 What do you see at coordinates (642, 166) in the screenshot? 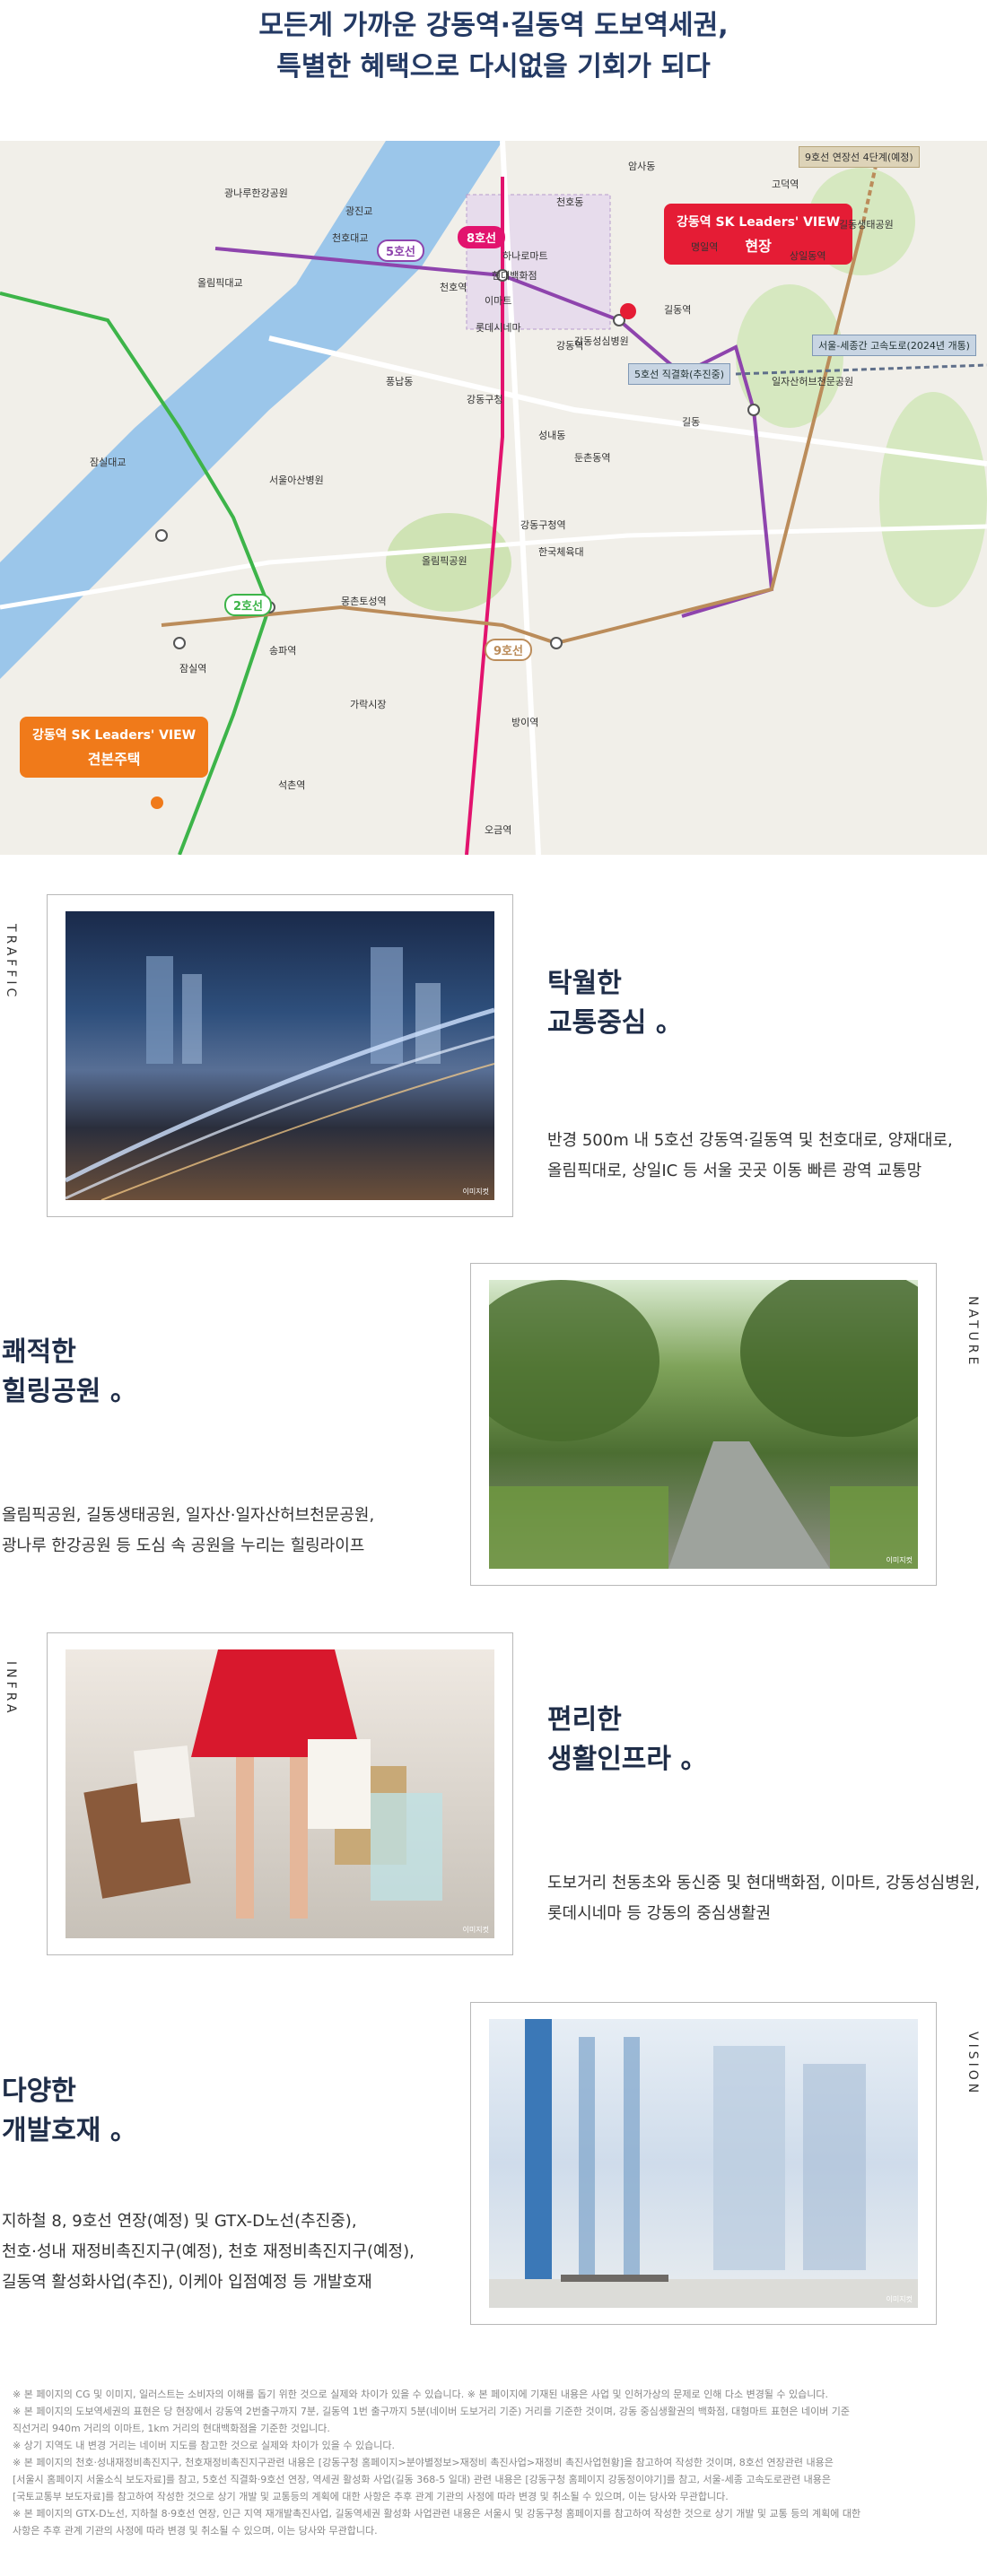
I see `map-label: 암사동` at bounding box center [642, 166].